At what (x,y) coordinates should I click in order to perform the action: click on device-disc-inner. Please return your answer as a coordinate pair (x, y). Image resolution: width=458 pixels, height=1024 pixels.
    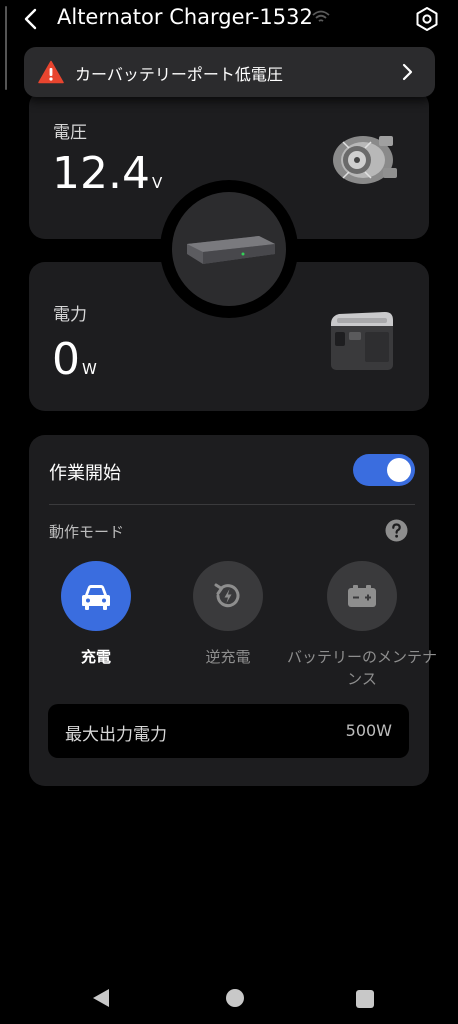
    Looking at the image, I should click on (229, 249).